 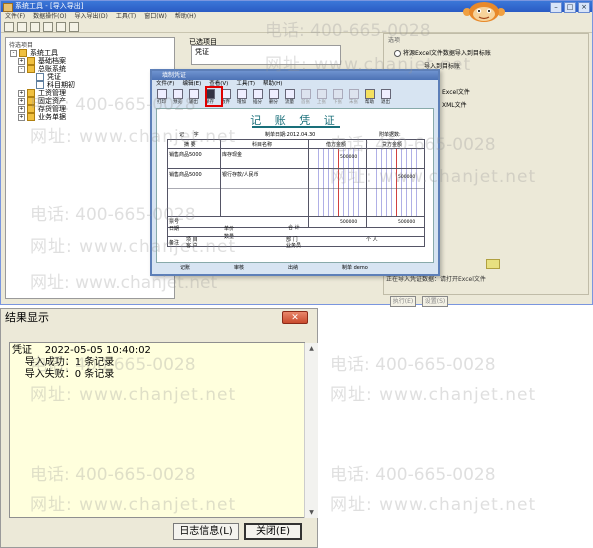 I want to click on close-icon: ✕, so click(x=295, y=318).